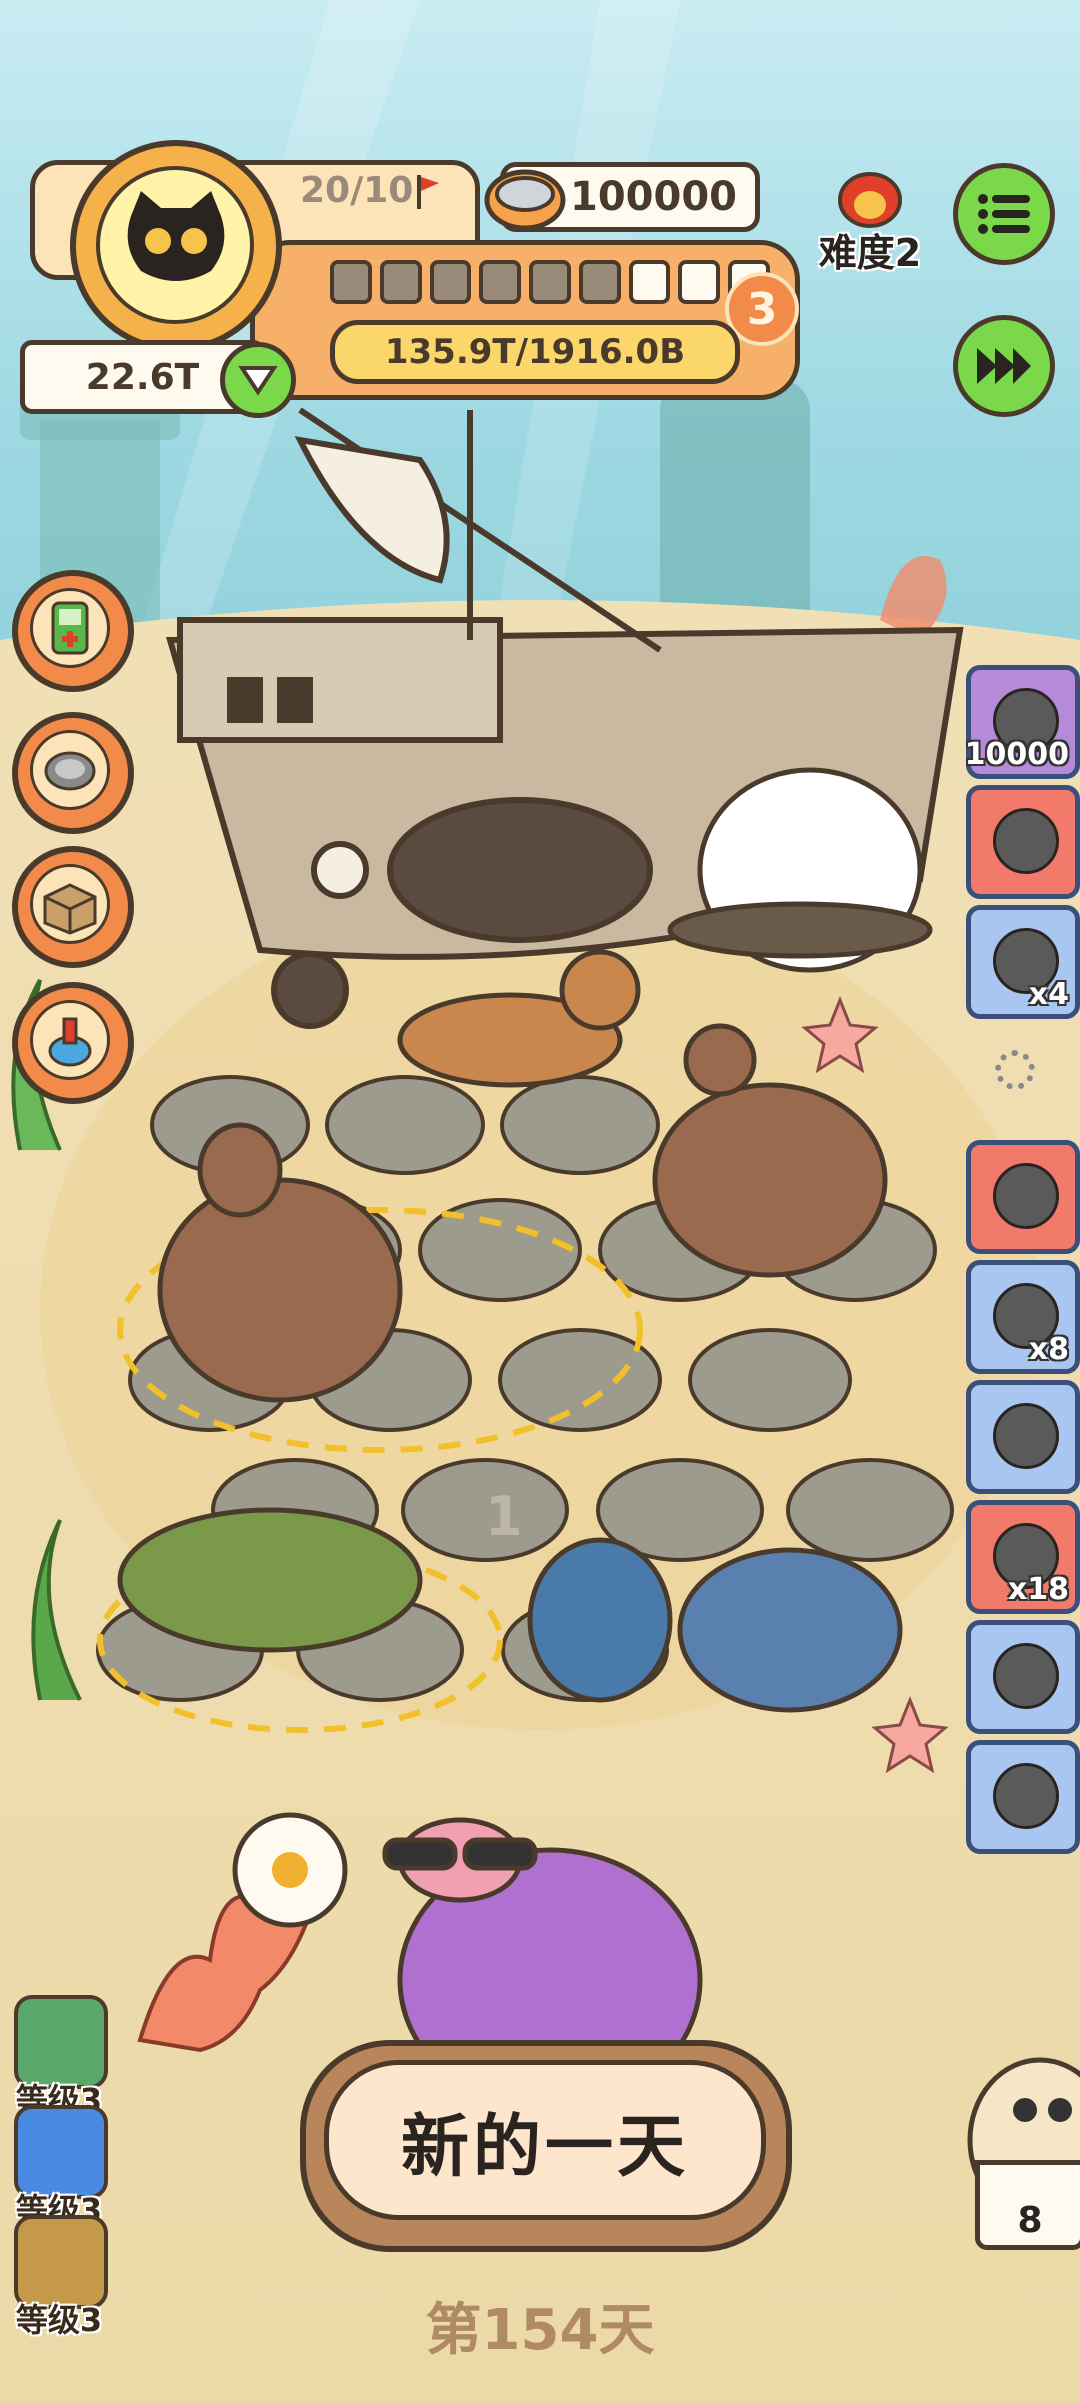  I want to click on value-progress-text: 135.9T/1916.0B, so click(535, 352).